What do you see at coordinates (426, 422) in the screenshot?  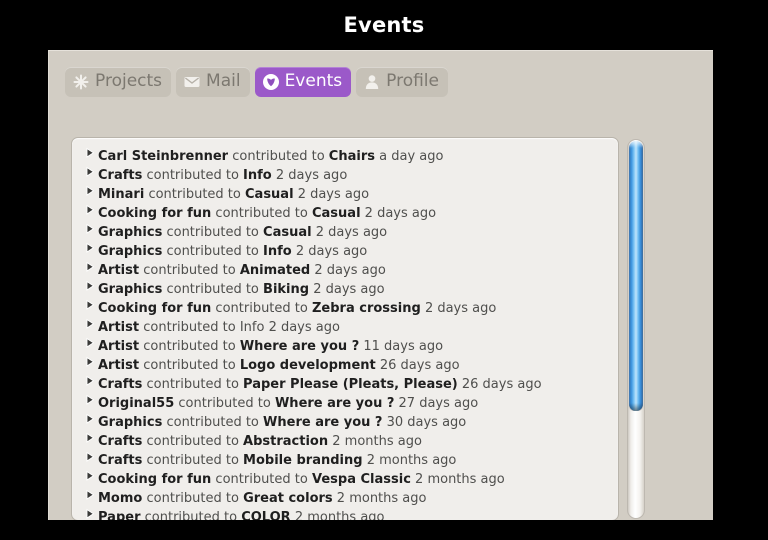 I see `event-time: 30 days ago` at bounding box center [426, 422].